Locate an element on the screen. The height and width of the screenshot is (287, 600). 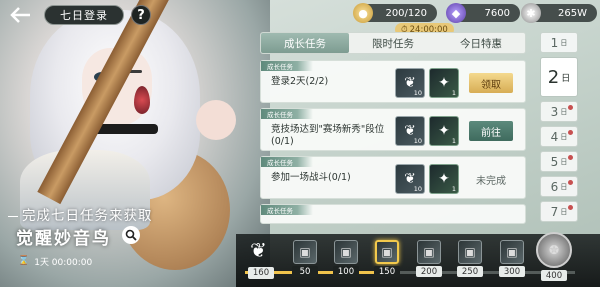
task-tabs: 成长任务 限时任务 今日特惠 is located at coordinates (393, 43).